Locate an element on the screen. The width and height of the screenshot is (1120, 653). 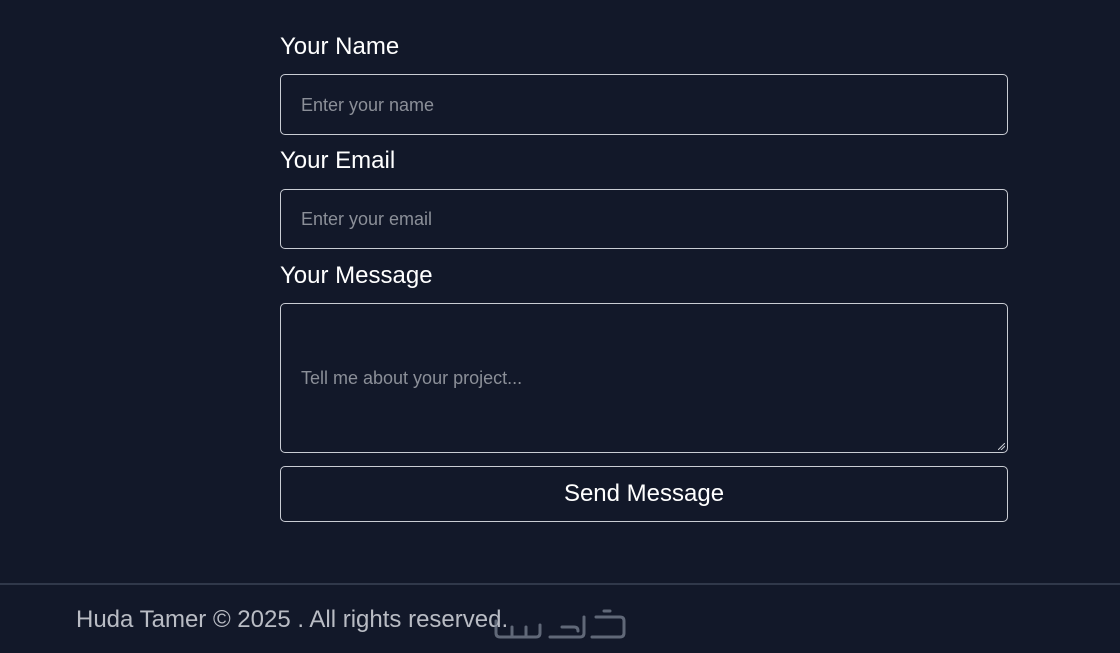
email-label: Your Email is located at coordinates (338, 160).